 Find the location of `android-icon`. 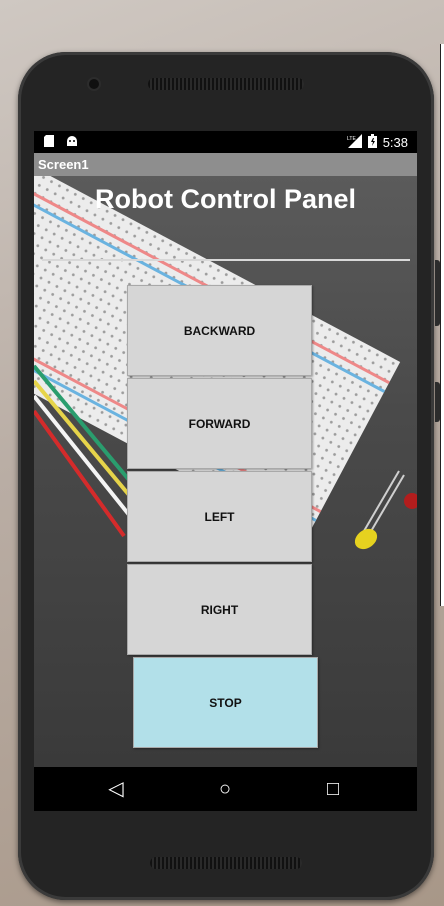

android-icon is located at coordinates (72, 142).